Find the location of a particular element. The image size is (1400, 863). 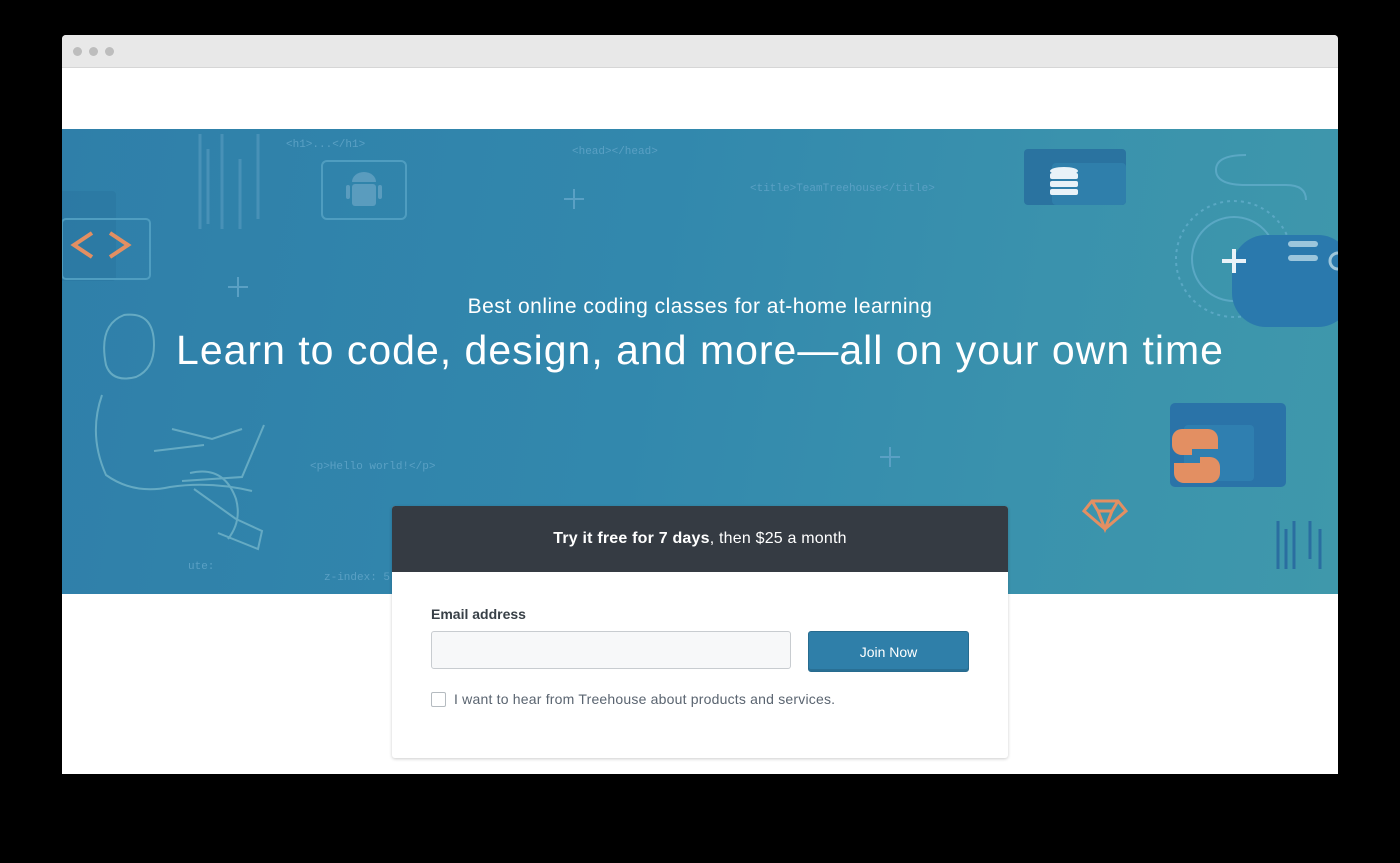

code-snippet-zindex: z-index: 5 is located at coordinates (357, 578).